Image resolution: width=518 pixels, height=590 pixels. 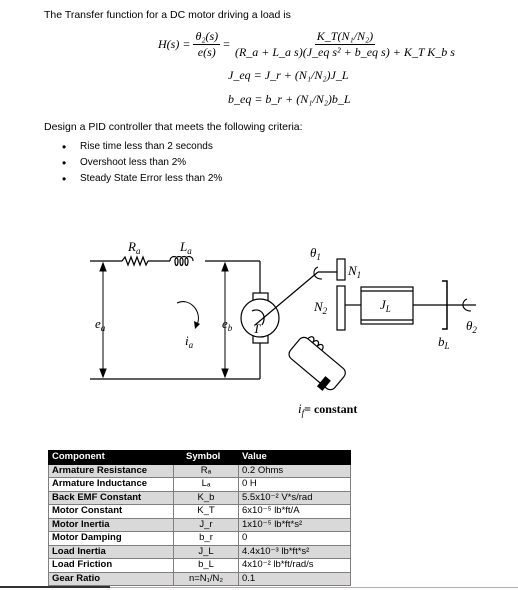 I want to click on eq-fraction-2-numerator: K_T(N₁/N₂), so click(x=345, y=37).